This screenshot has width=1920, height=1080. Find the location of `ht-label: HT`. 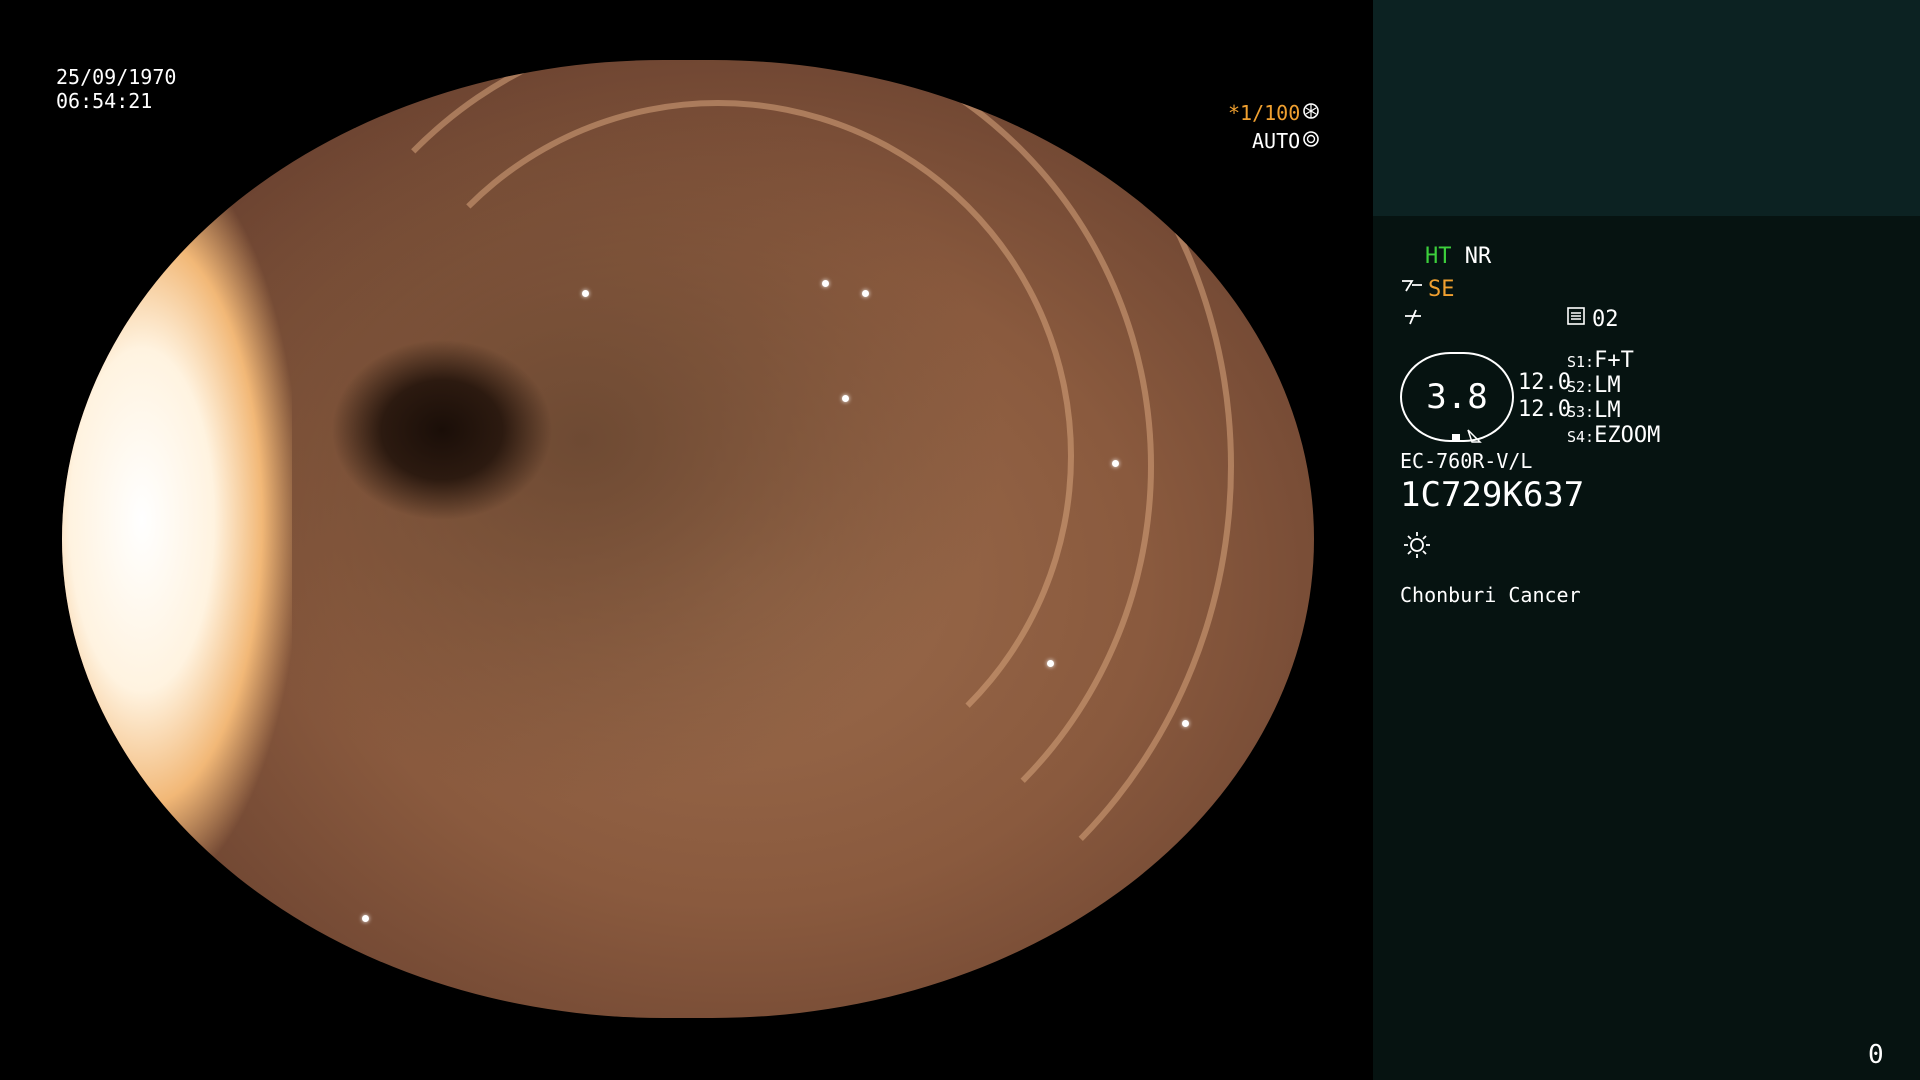

ht-label: HT is located at coordinates (1438, 256).